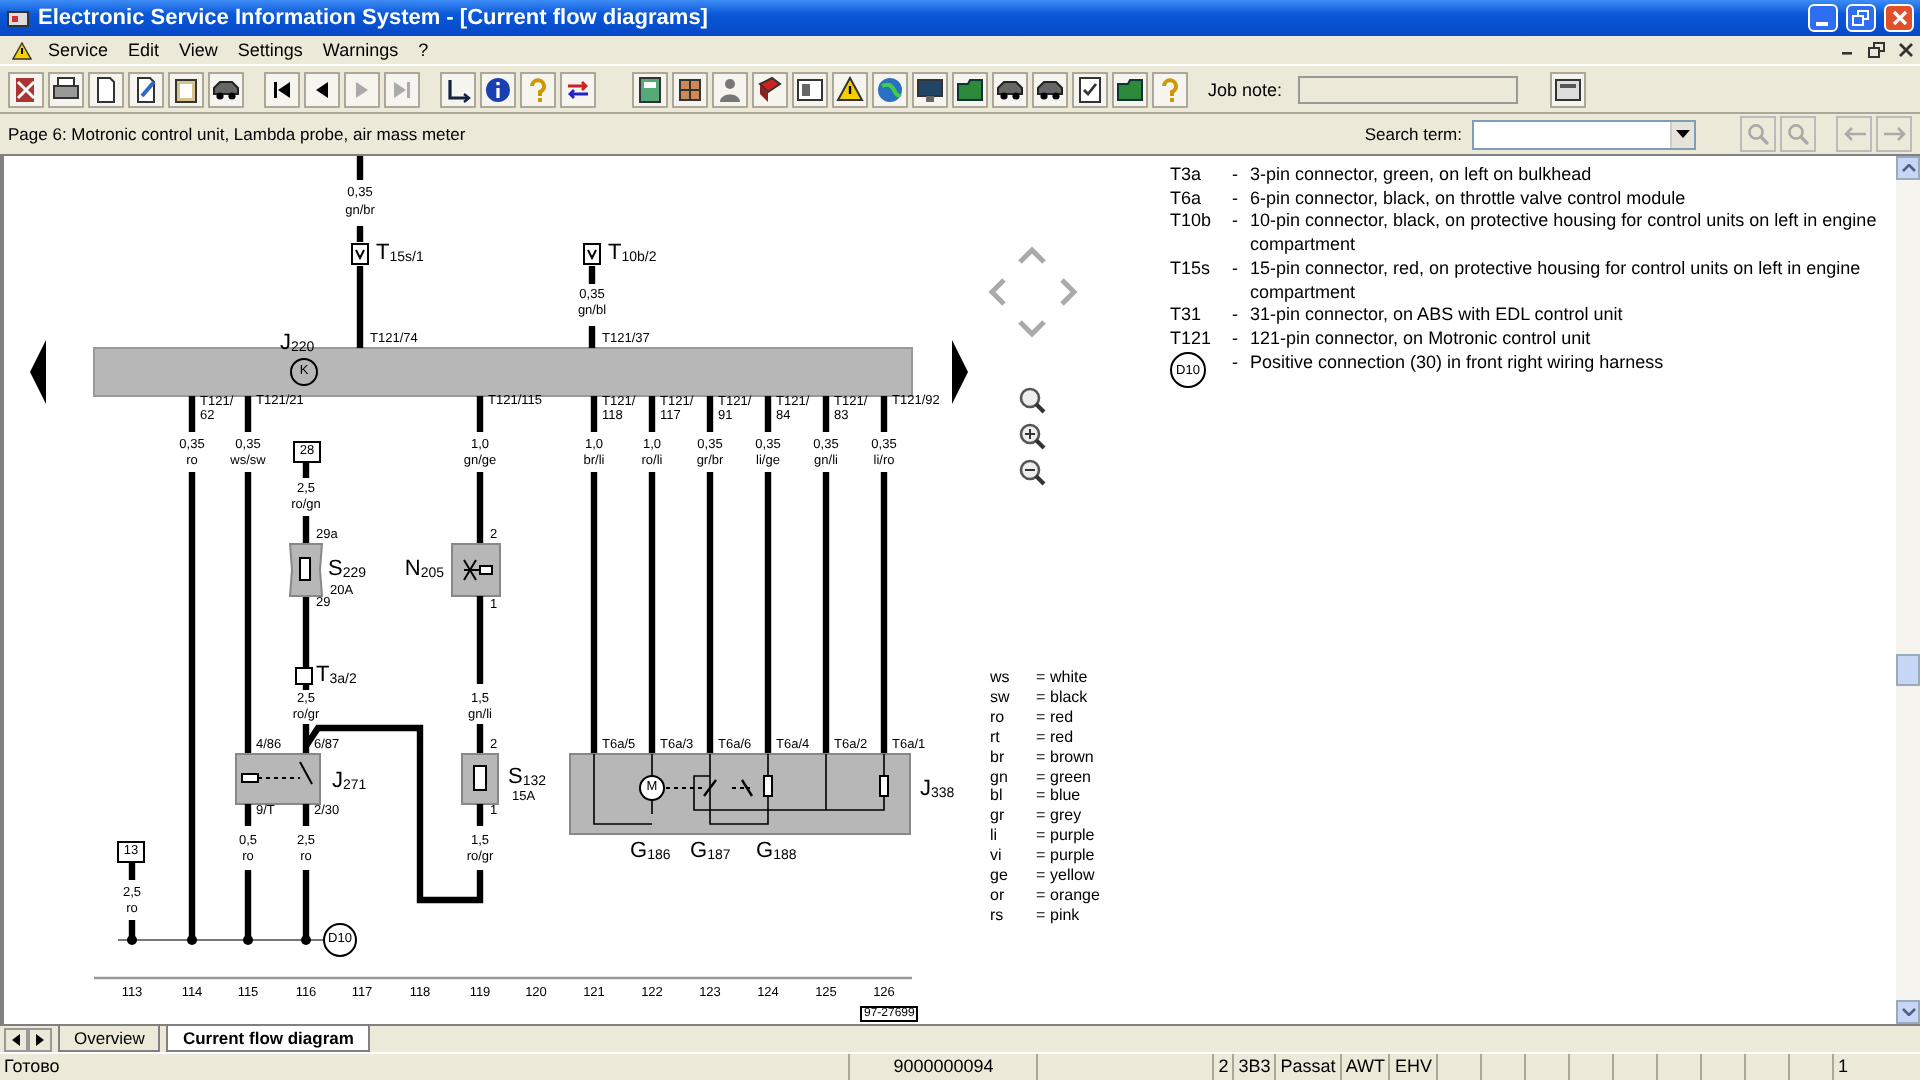 The width and height of the screenshot is (1920, 1080). What do you see at coordinates (131, 852) in the screenshot?
I see `terminal-box` at bounding box center [131, 852].